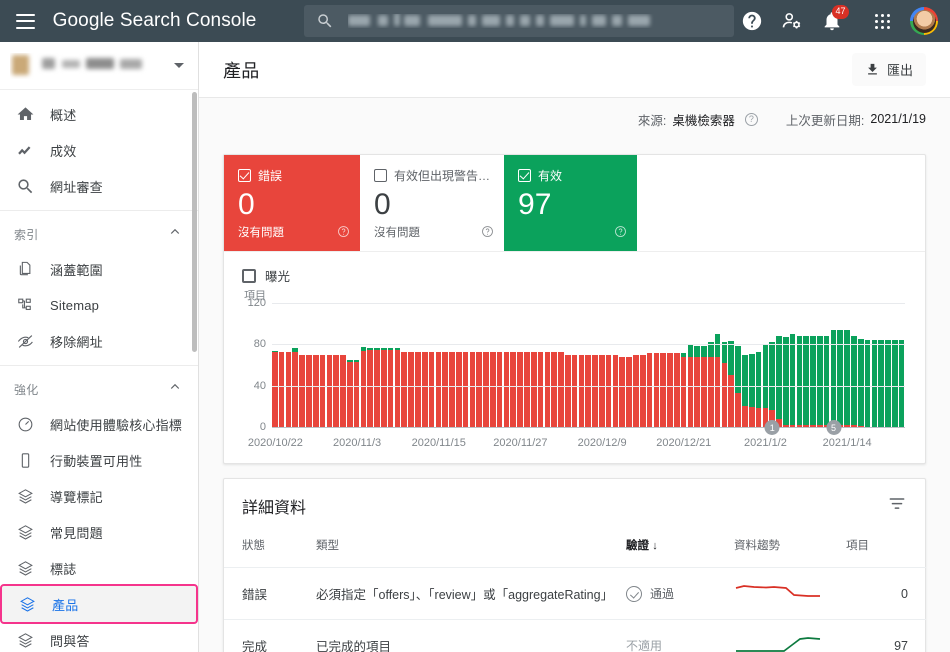 The height and width of the screenshot is (652, 950). Describe the element at coordinates (471, 550) in the screenshot. I see `col-type: 類型` at that location.